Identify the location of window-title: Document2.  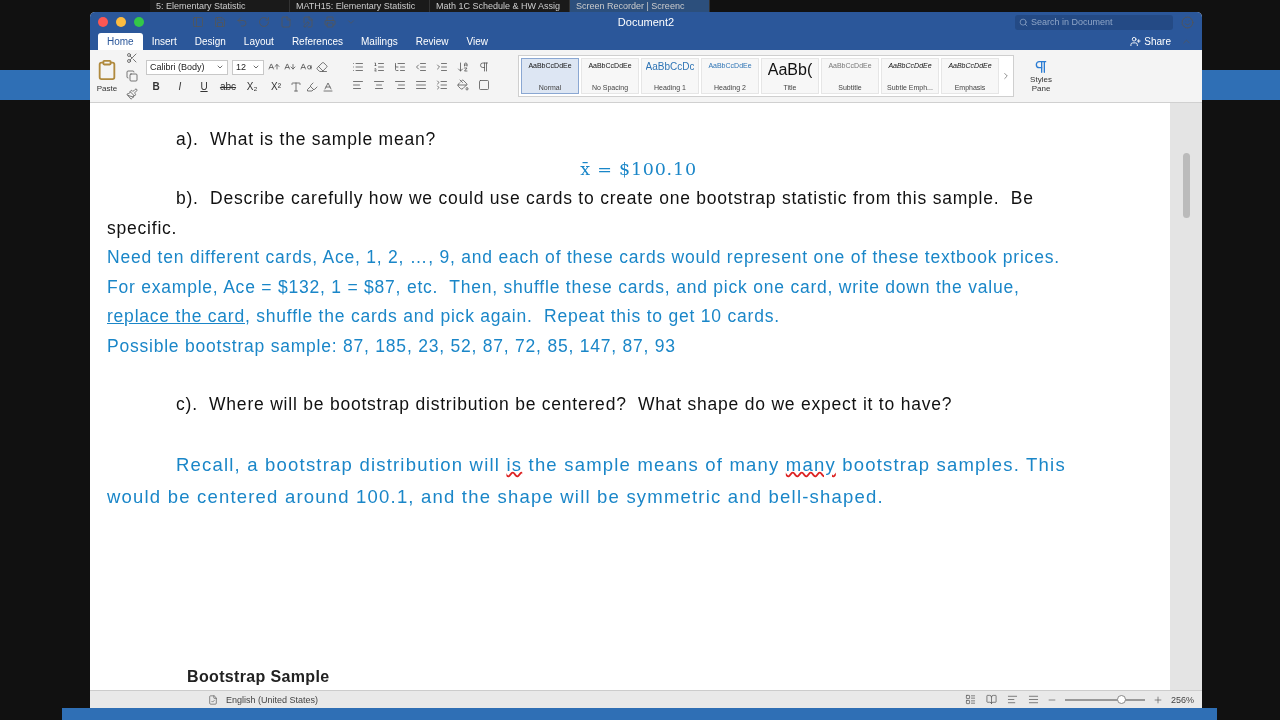
(646, 22).